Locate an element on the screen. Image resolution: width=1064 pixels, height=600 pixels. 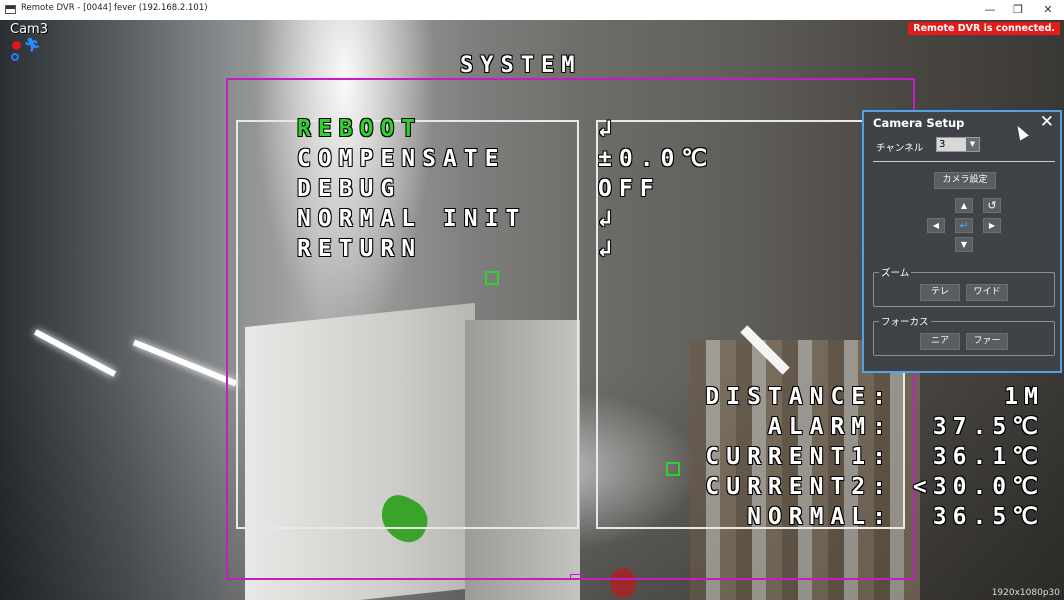
osd-value-debug: OFF is located at coordinates (629, 189).